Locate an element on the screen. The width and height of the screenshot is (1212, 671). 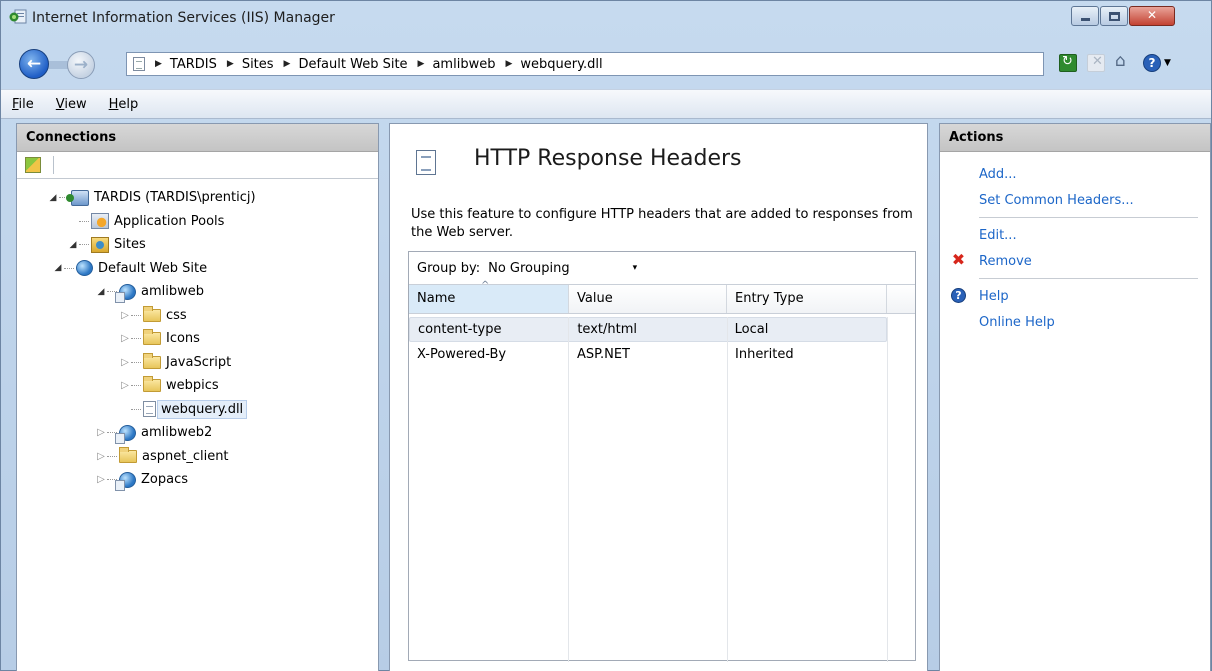
tree-item: ◢ amlibweb is located at coordinates (197, 292).